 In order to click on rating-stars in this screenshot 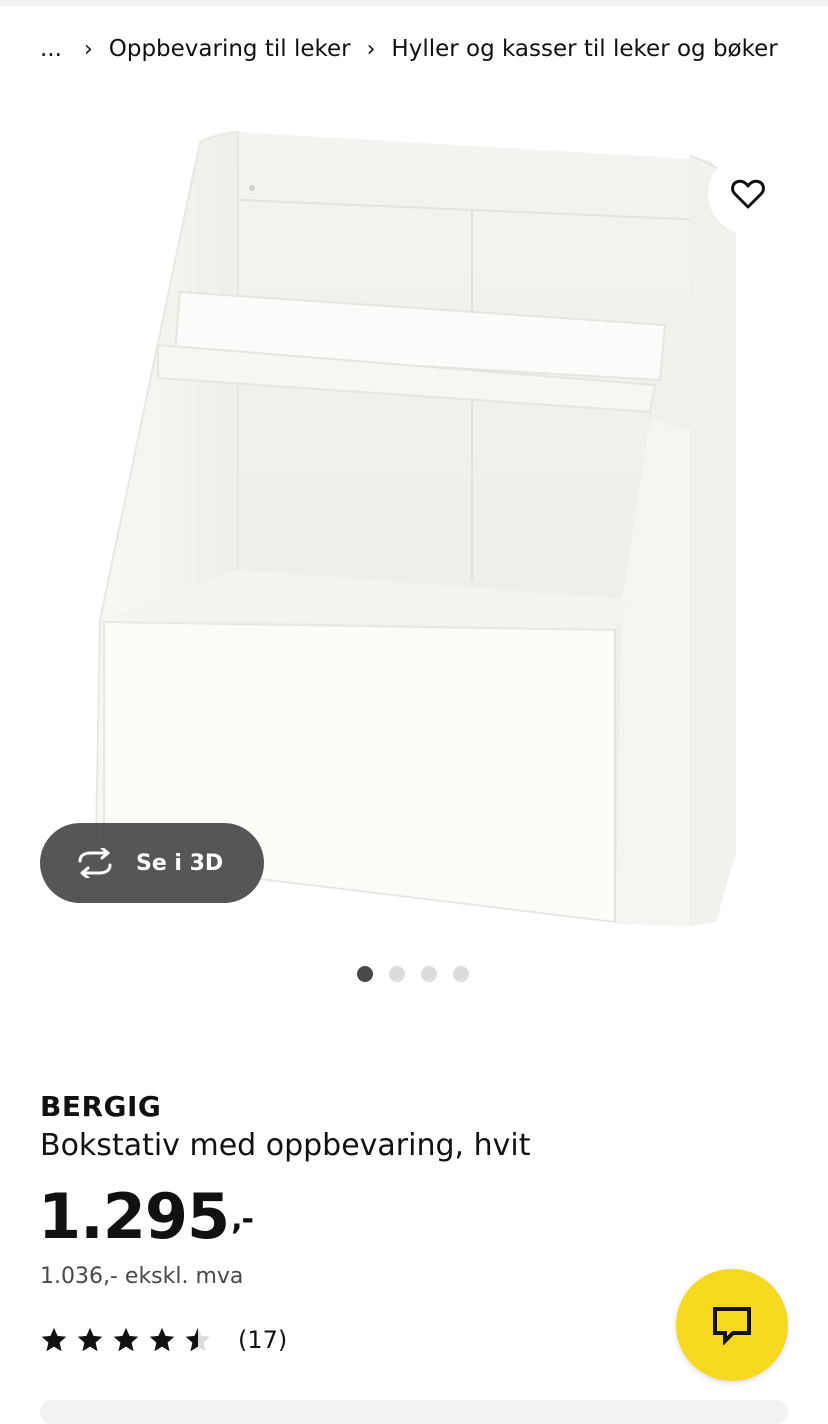, I will do `click(130, 1340)`.